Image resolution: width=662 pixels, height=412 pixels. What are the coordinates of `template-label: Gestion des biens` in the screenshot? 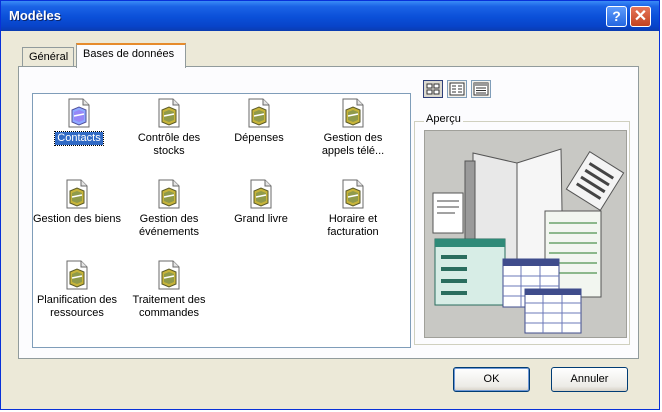 It's located at (77, 219).